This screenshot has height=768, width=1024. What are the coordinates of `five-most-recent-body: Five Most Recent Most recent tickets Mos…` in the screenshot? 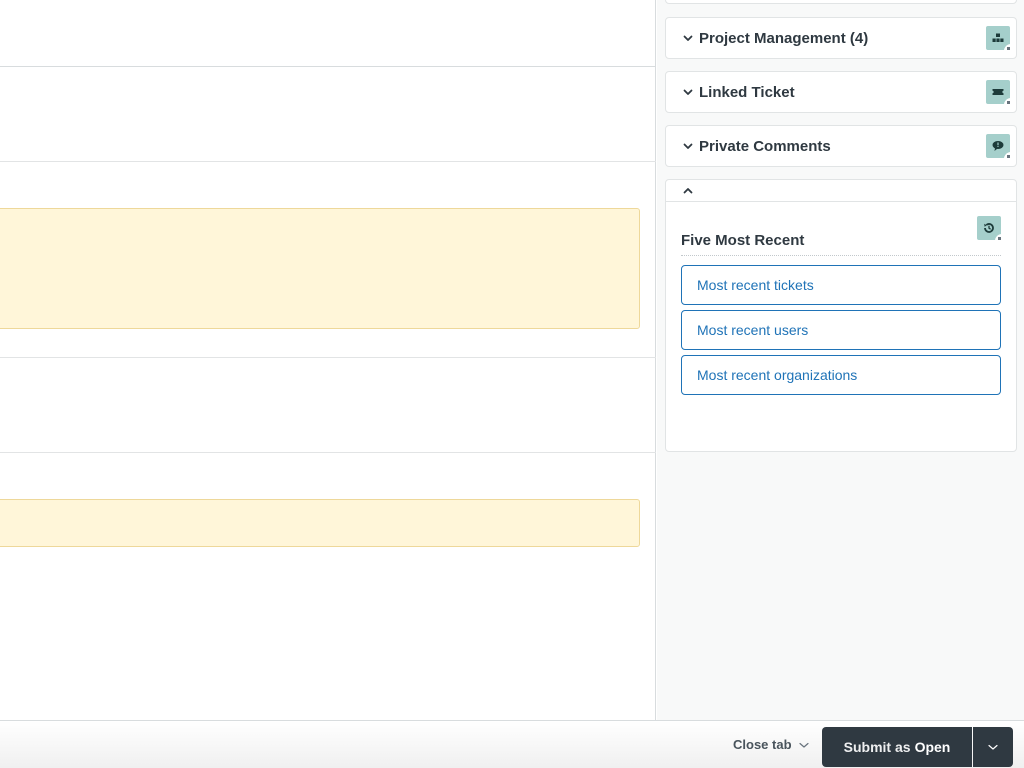 It's located at (841, 298).